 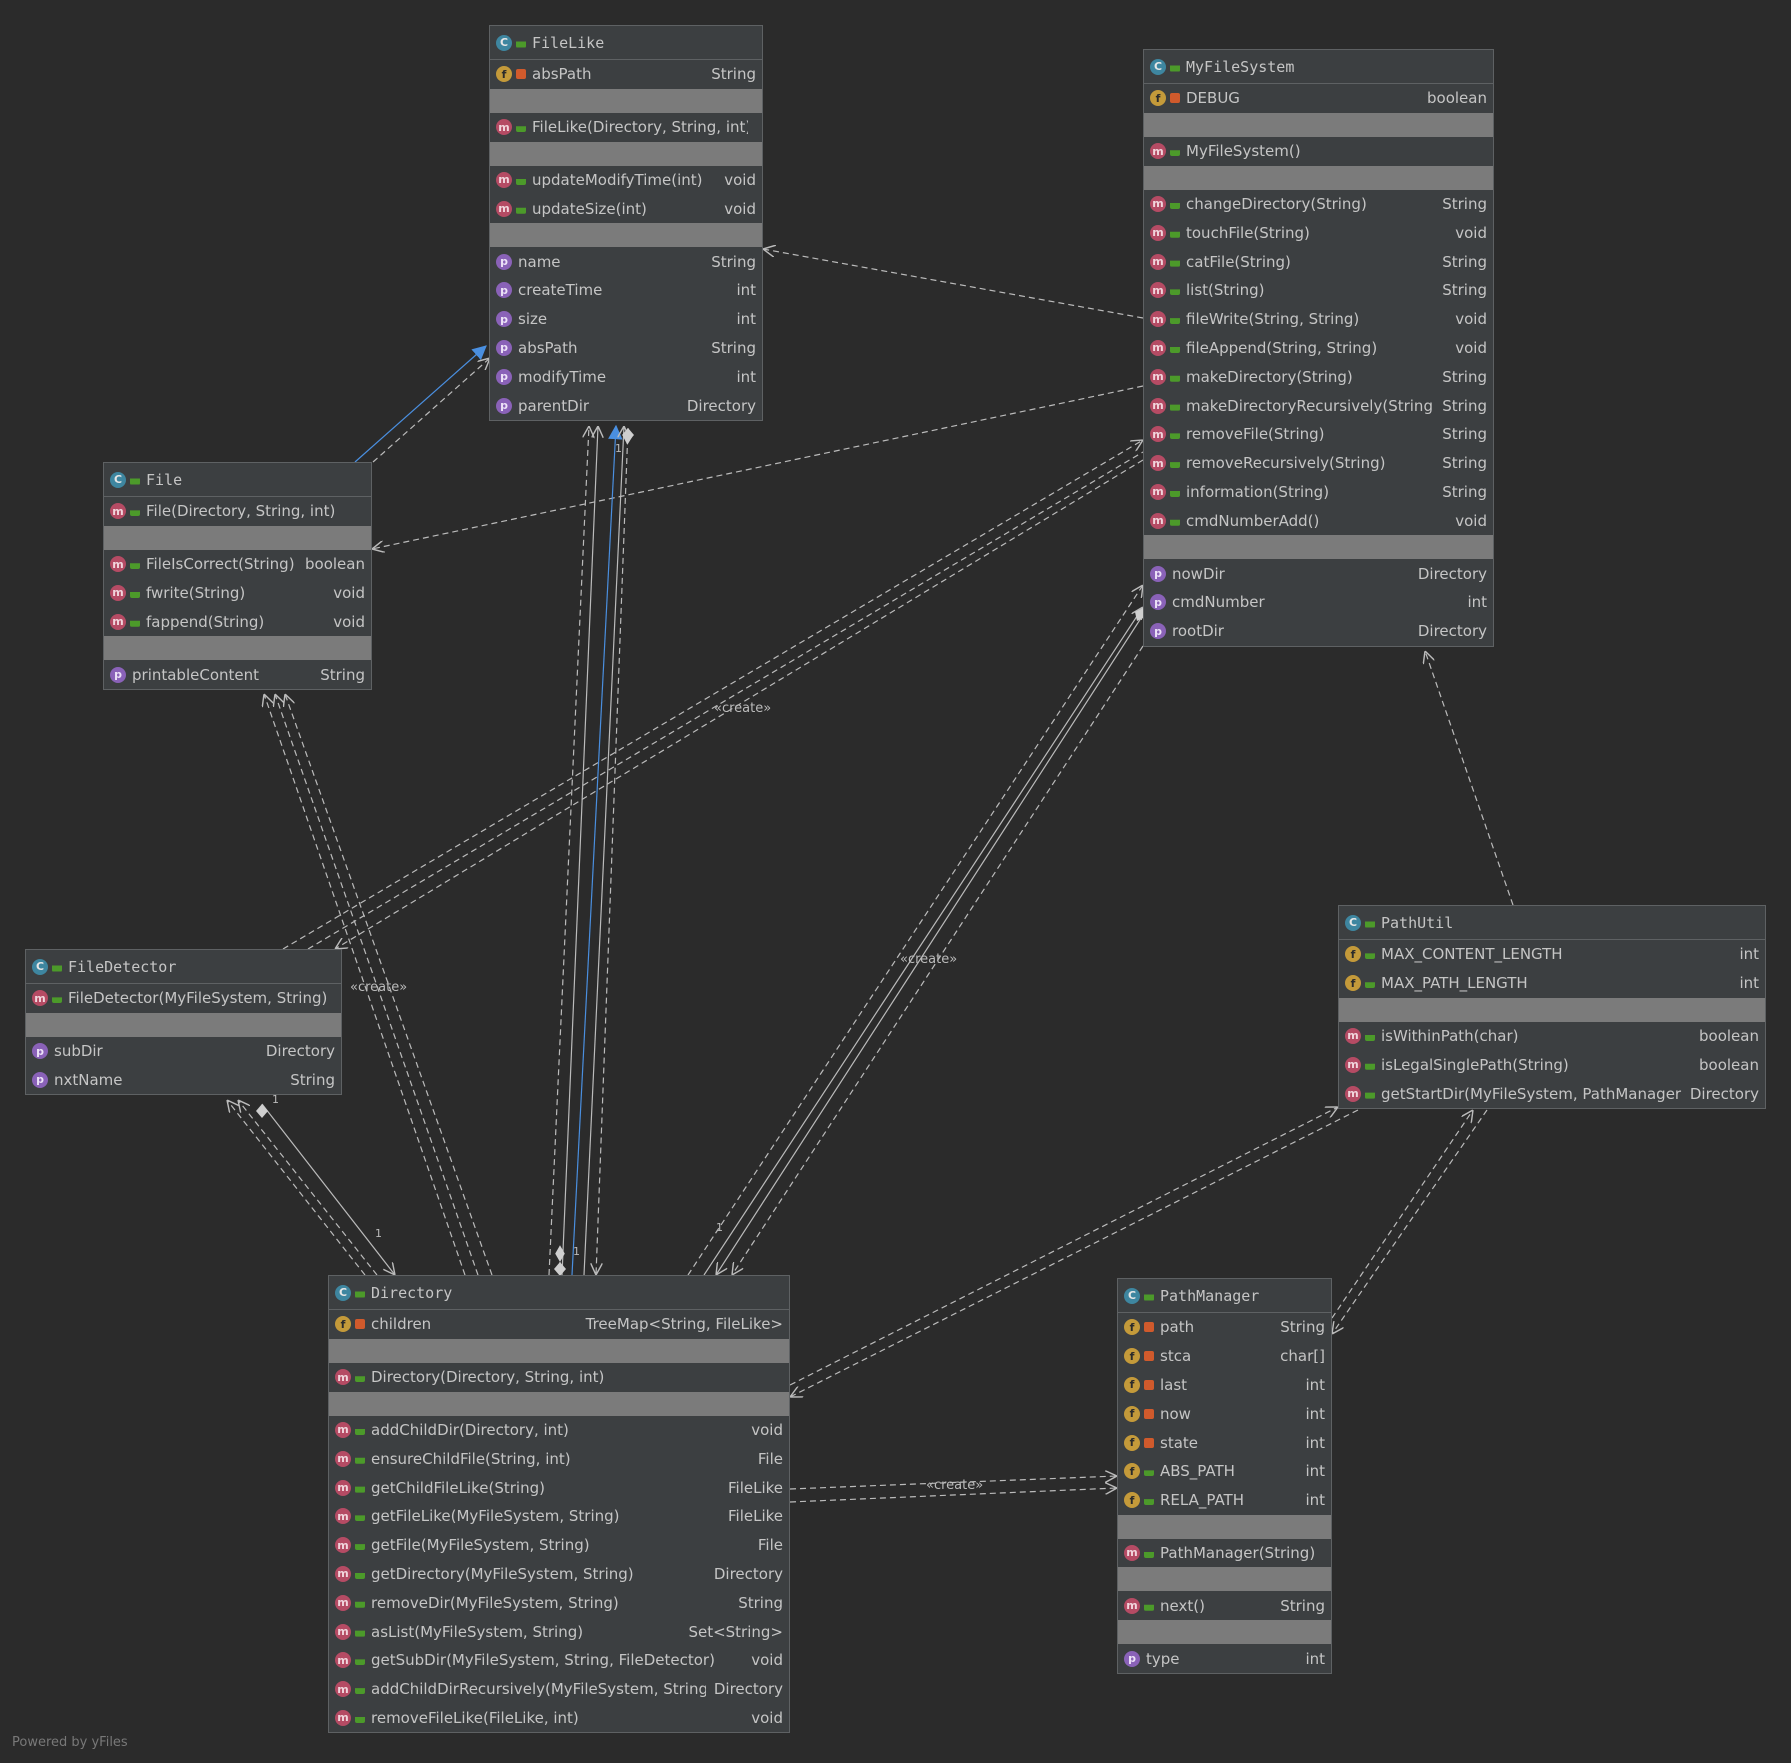 I want to click on field-row: f path String, so click(x=1224, y=1327).